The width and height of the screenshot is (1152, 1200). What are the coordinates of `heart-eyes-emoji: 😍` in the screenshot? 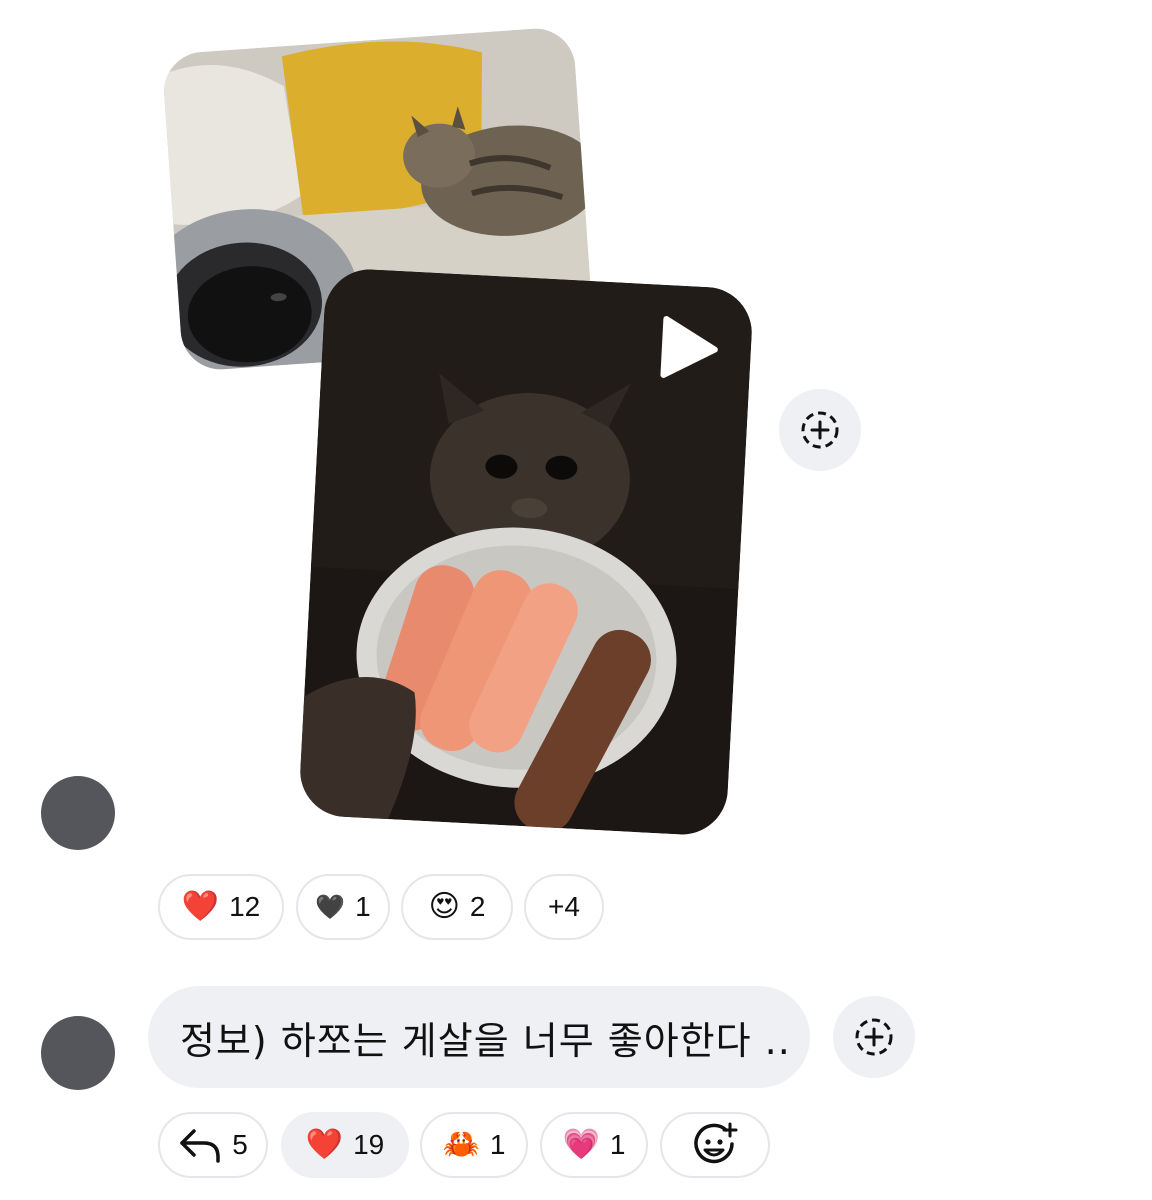 It's located at (444, 906).